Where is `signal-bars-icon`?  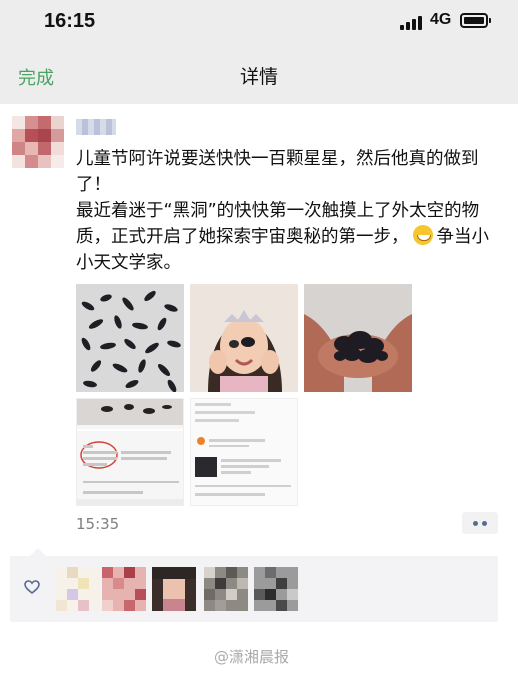 signal-bars-icon is located at coordinates (412, 22).